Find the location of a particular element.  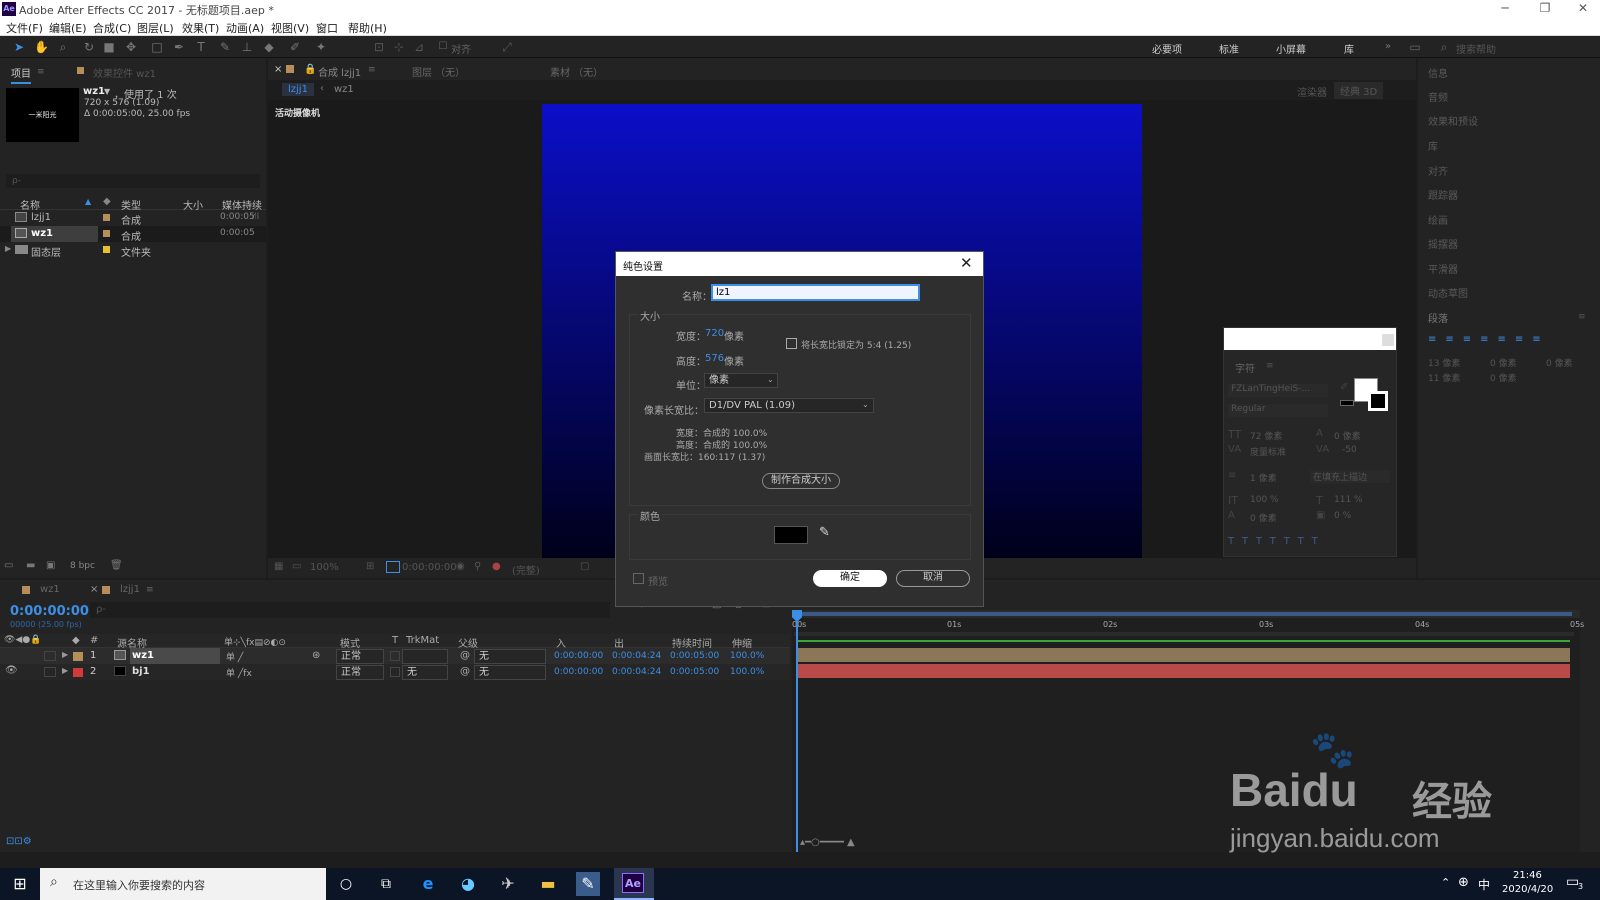

stroke-width-value: 1 像素 is located at coordinates (1263, 477).